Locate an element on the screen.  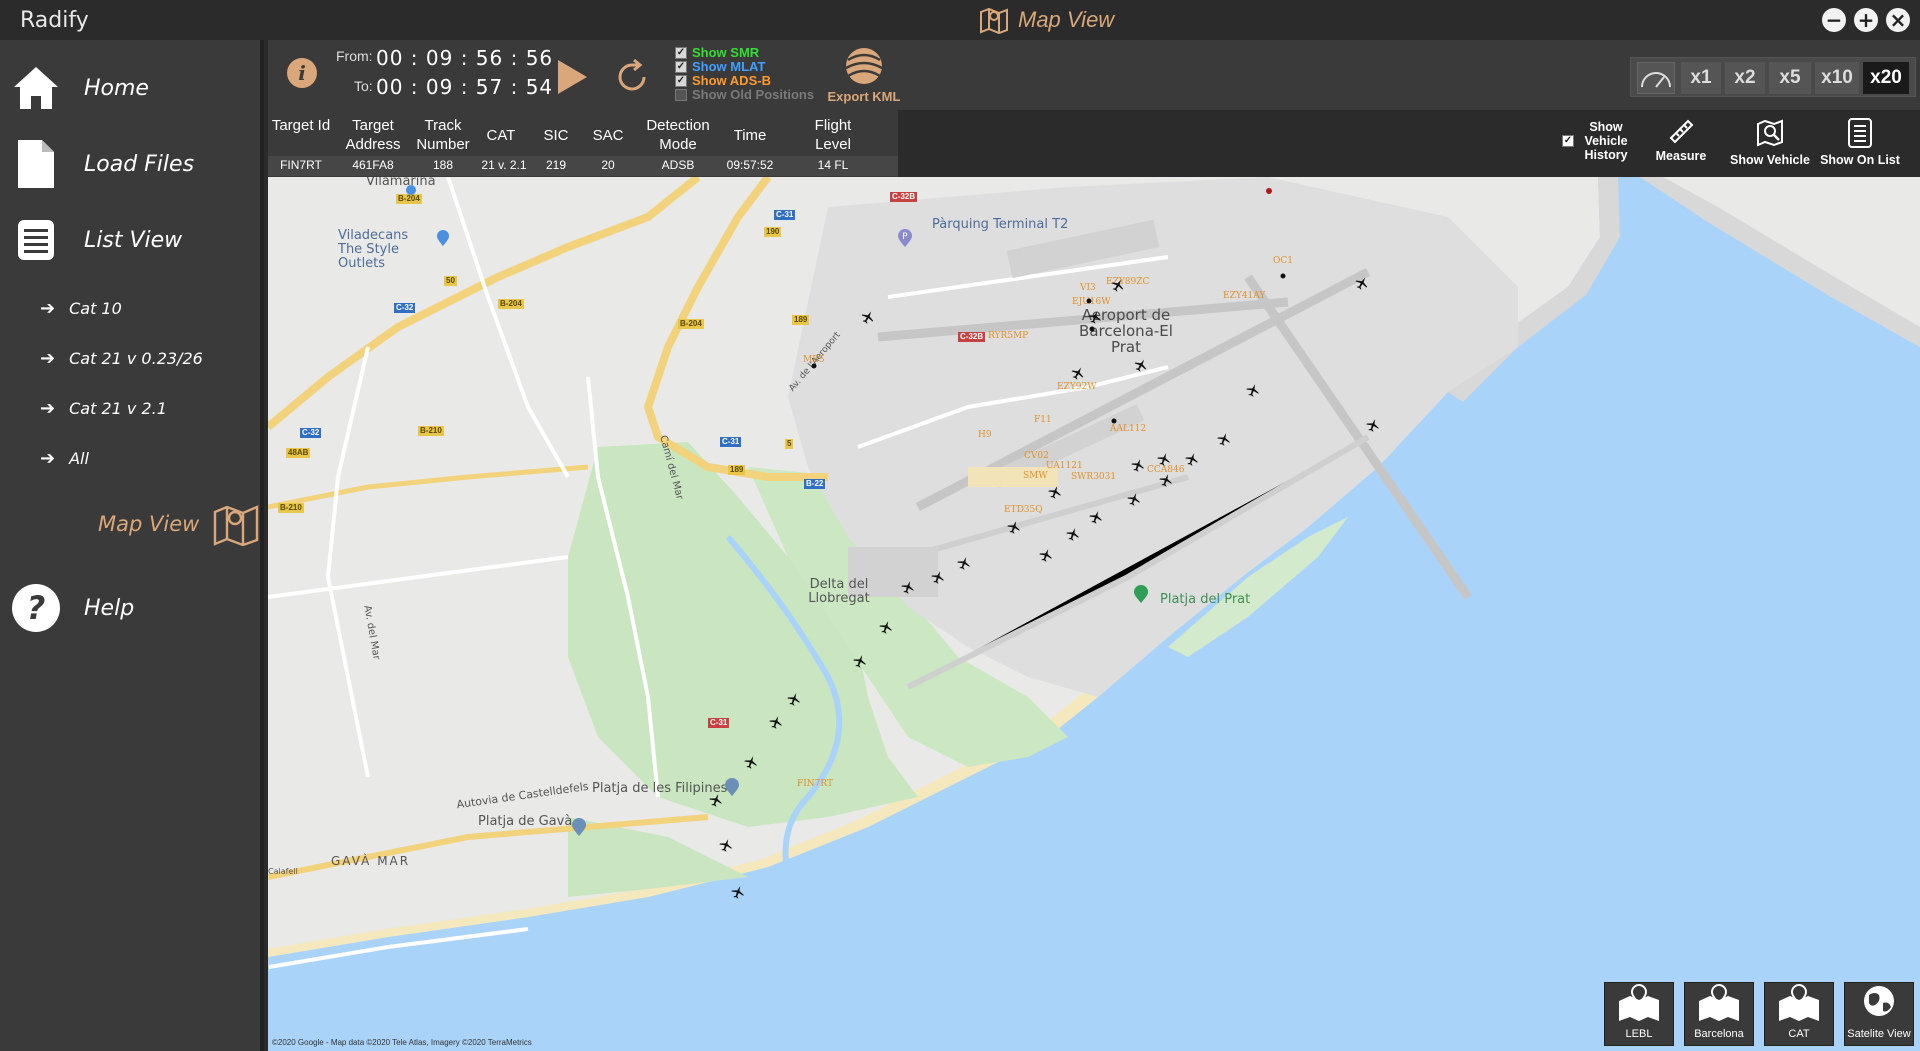
nav-map-view-label: Map View is located at coordinates (149, 524).